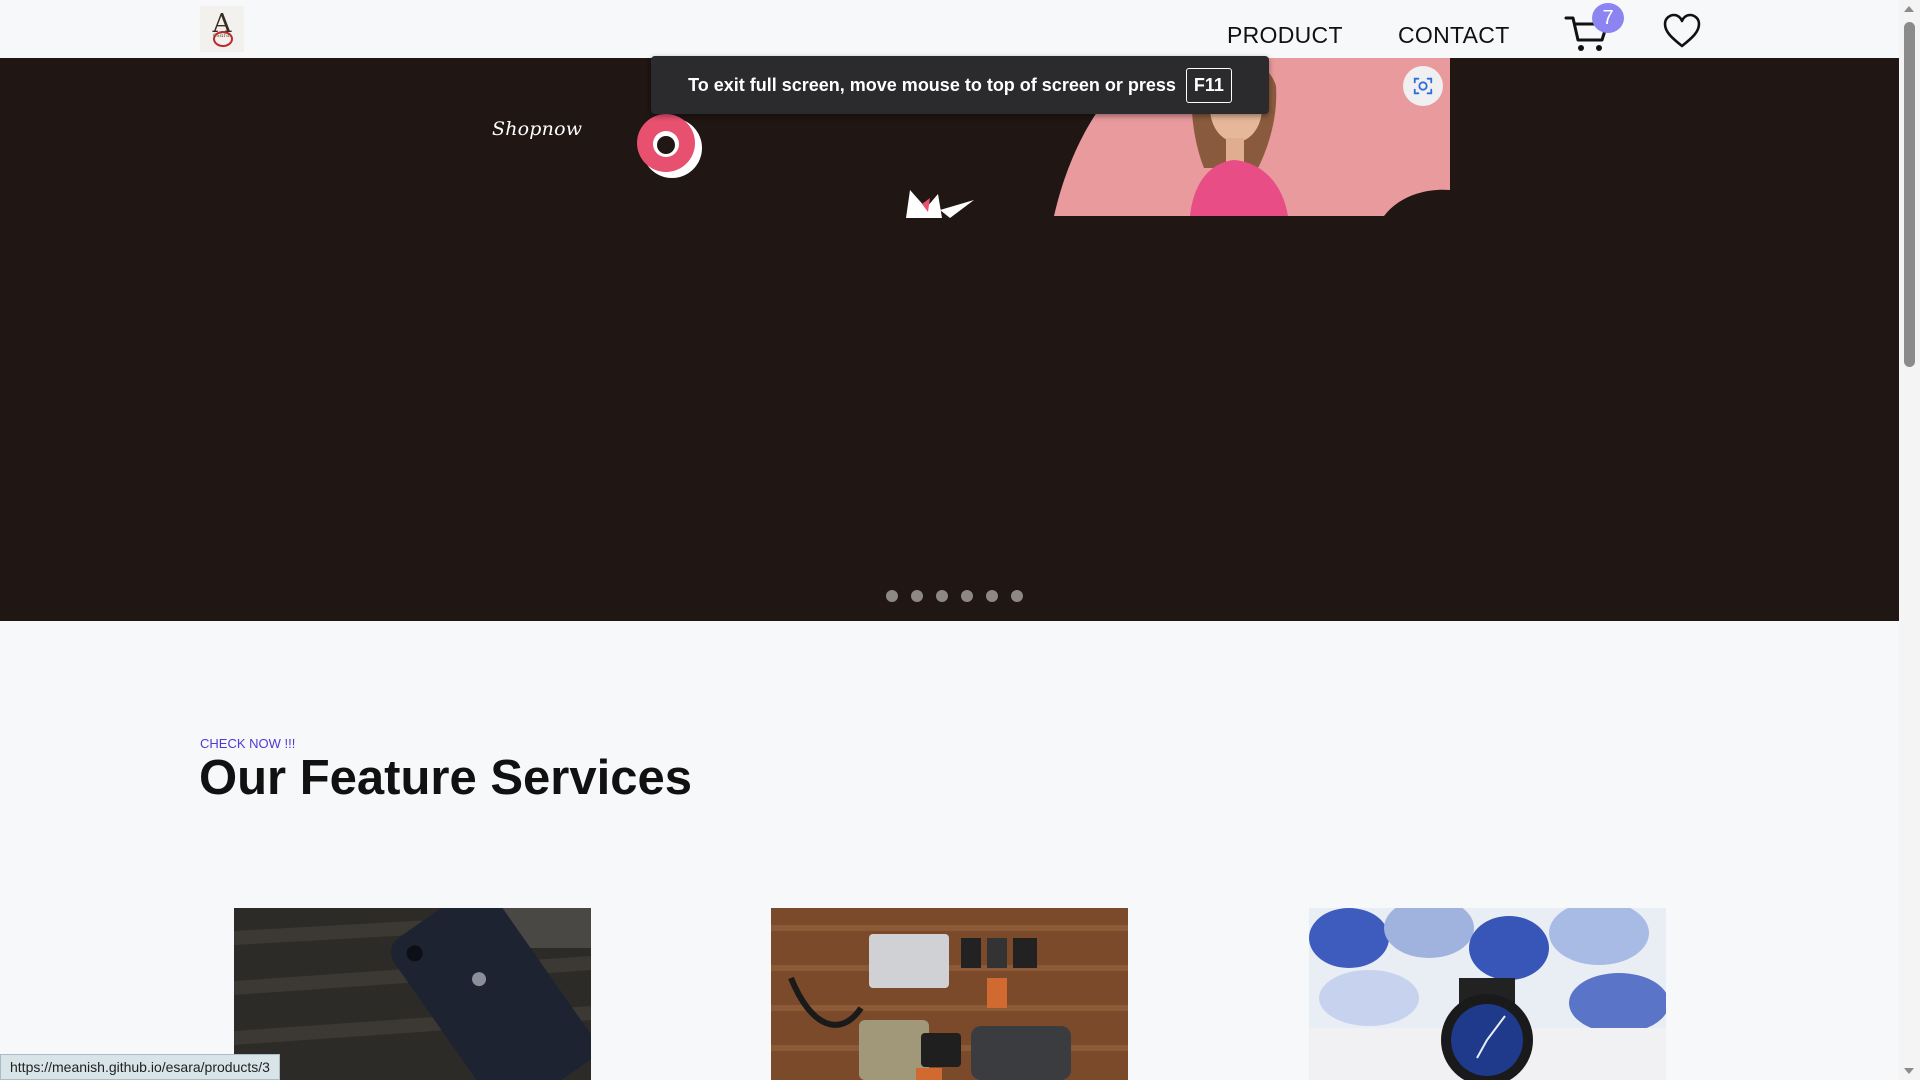  I want to click on hero-brand-text: Shopnow, so click(537, 129).